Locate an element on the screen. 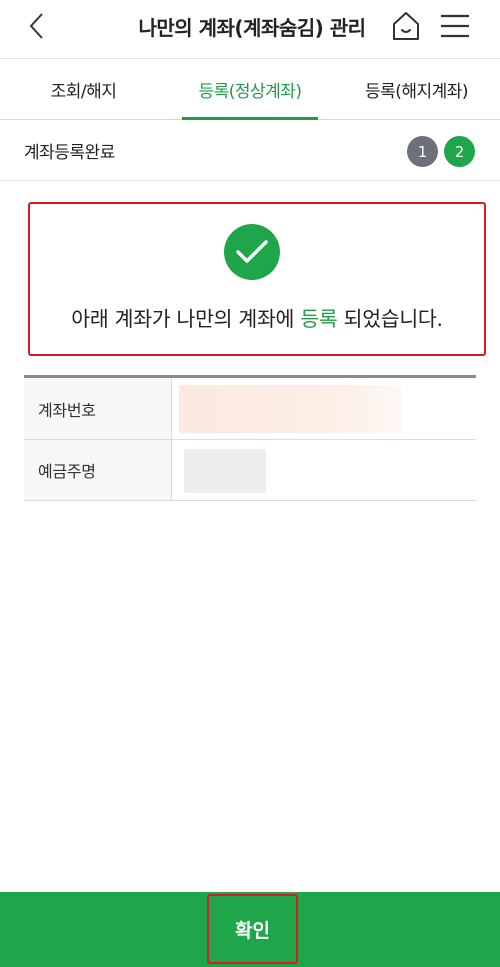 This screenshot has height=967, width=500. home-icon is located at coordinates (406, 26).